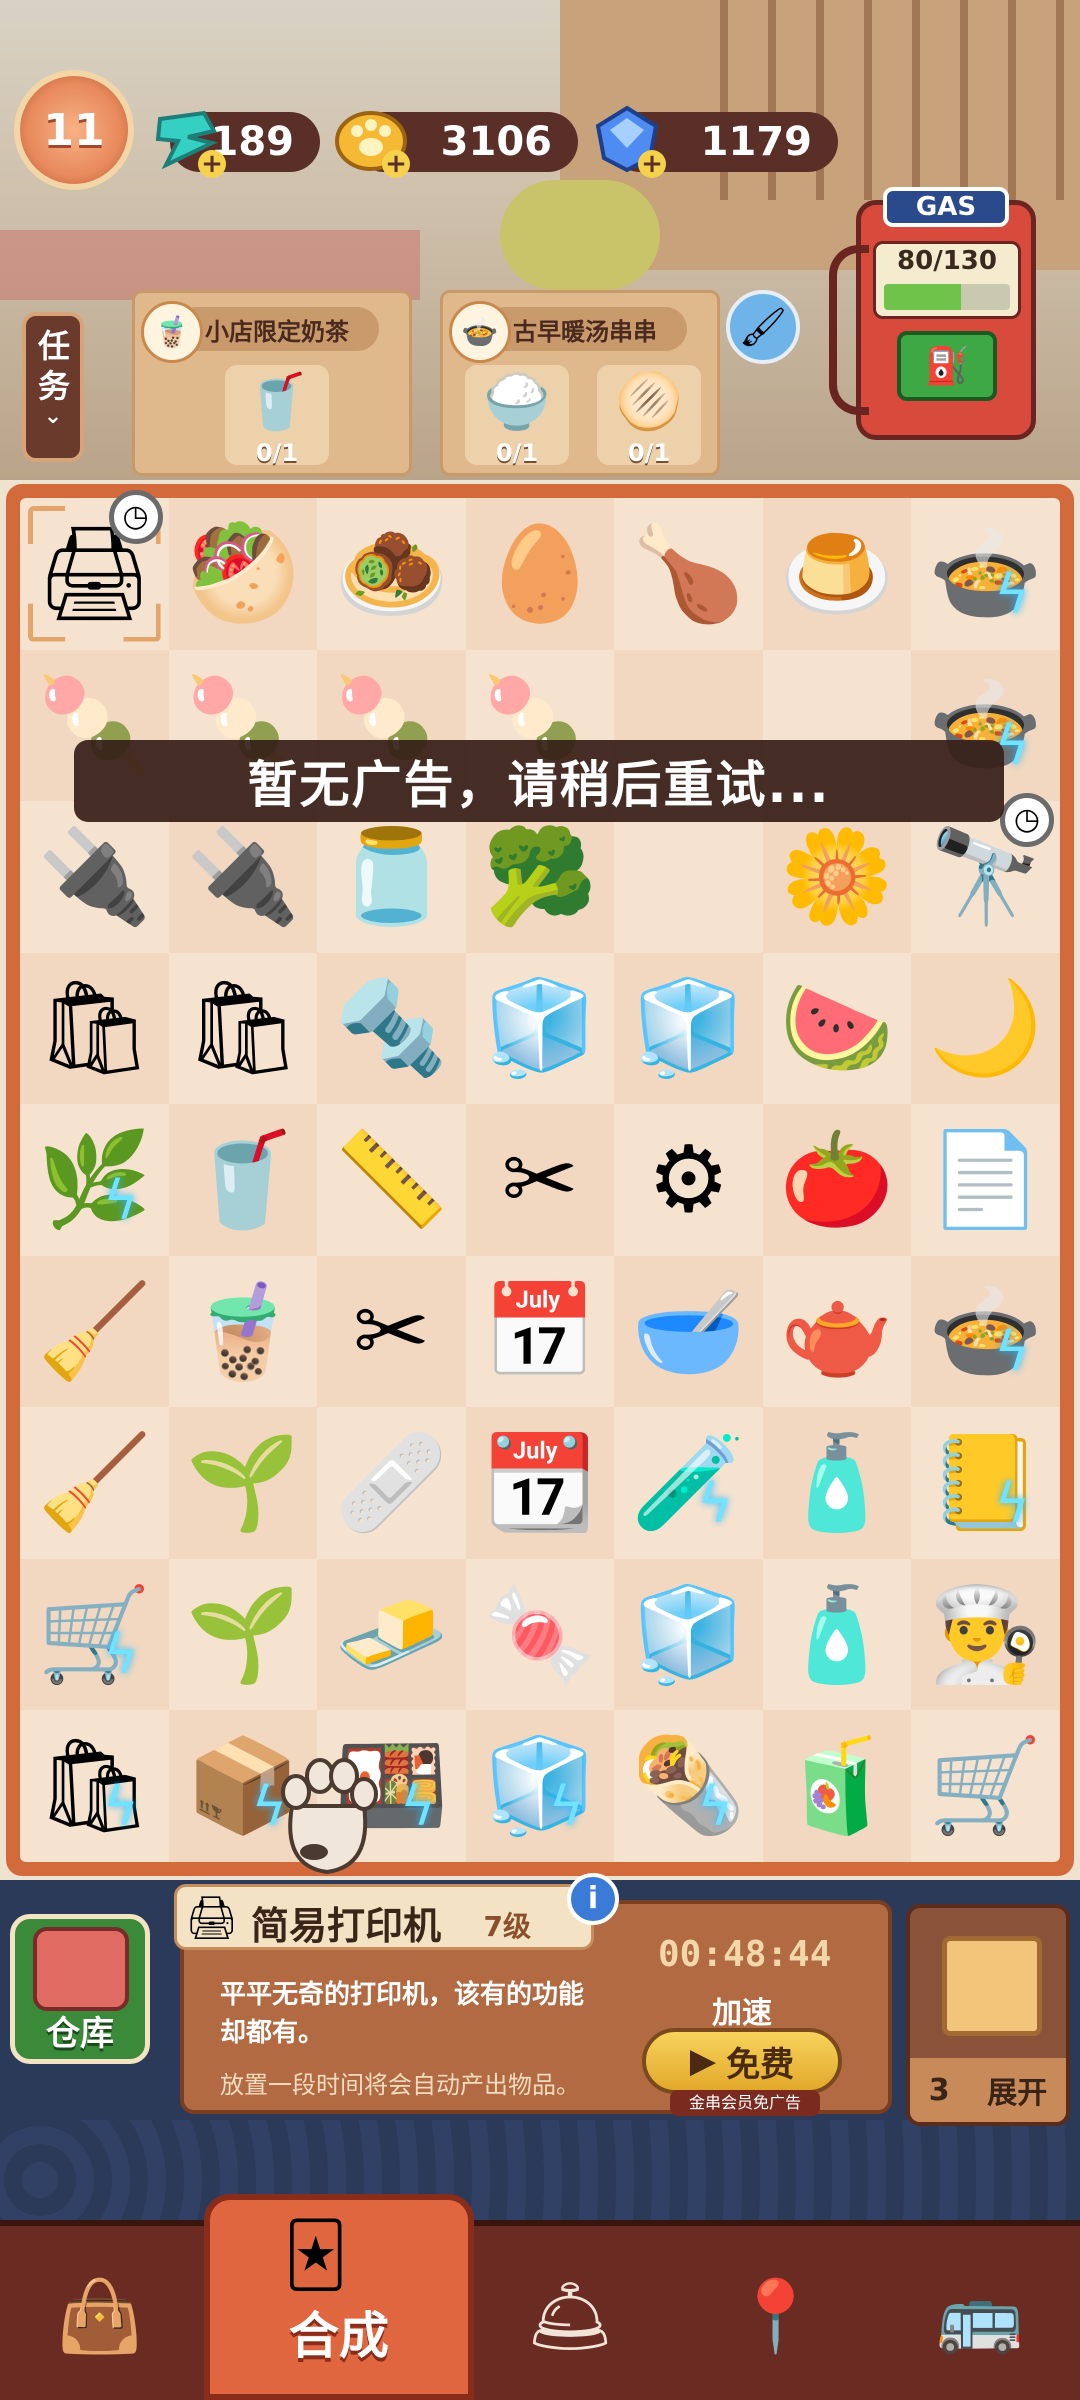 Image resolution: width=1080 pixels, height=2400 pixels. I want to click on chevron-down-icon: ⌄, so click(53, 416).